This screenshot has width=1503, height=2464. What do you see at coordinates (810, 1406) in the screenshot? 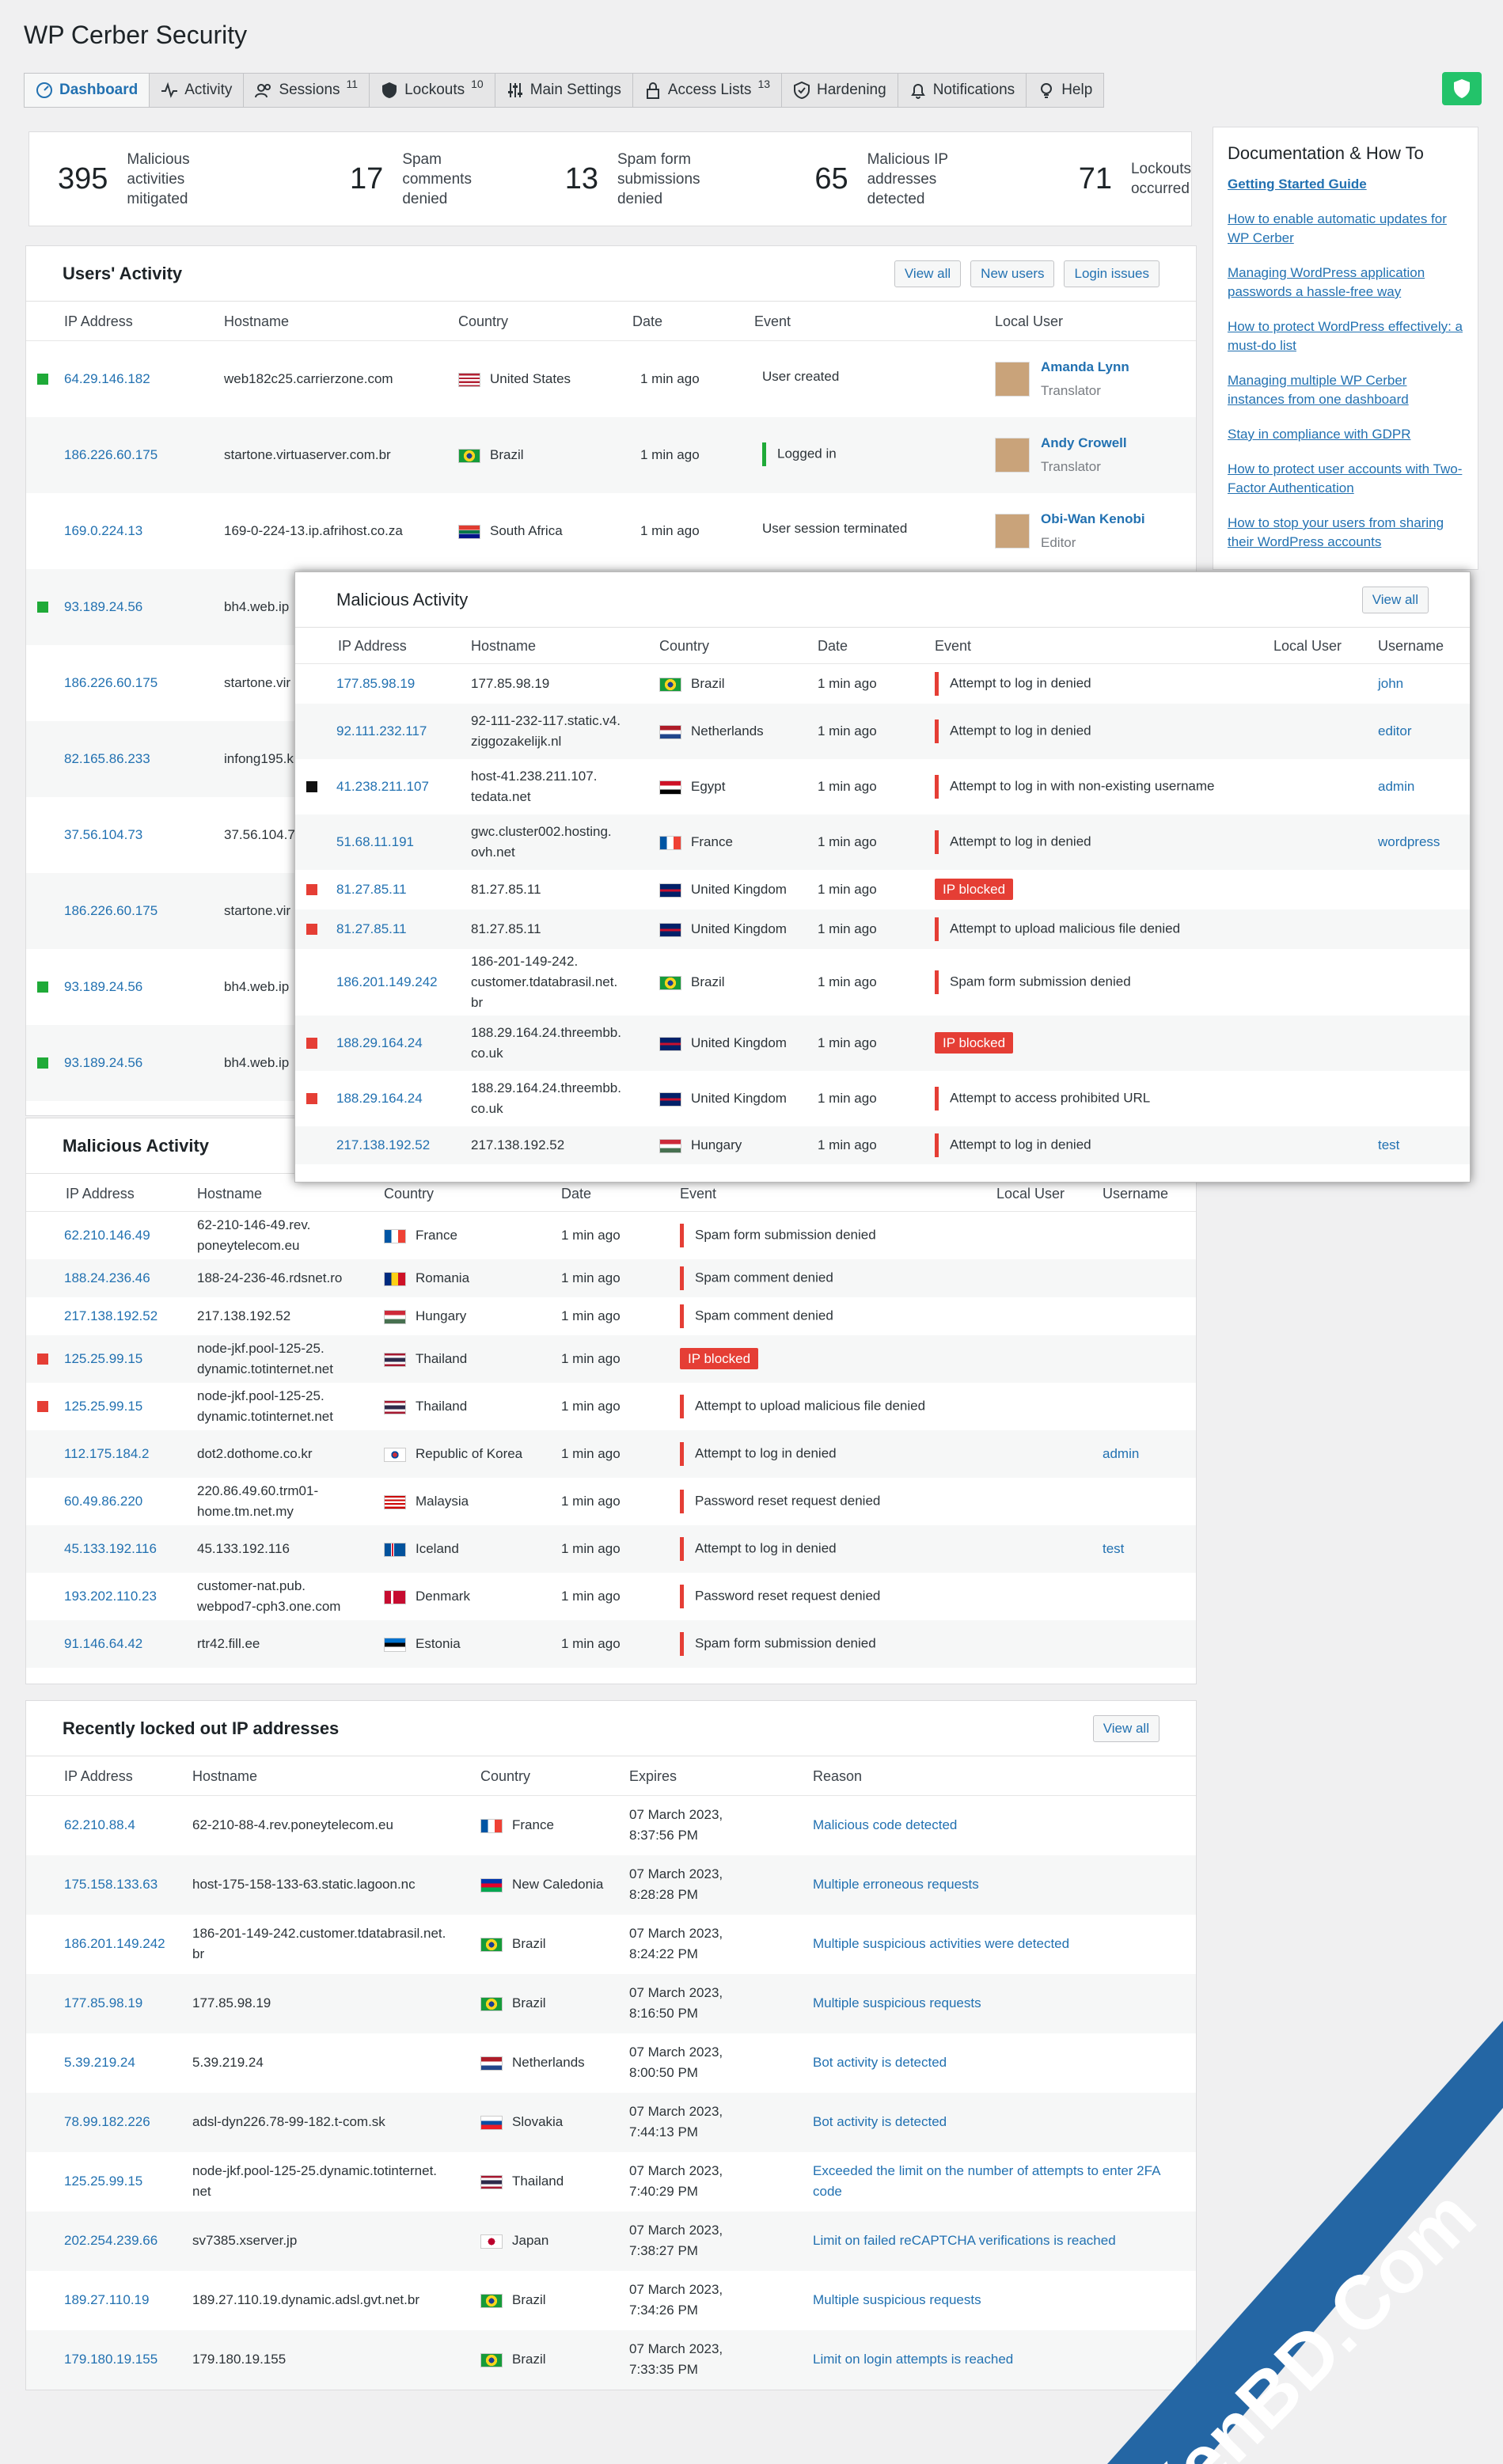
I see `event-text: Attempt to upload malicious file denied` at bounding box center [810, 1406].